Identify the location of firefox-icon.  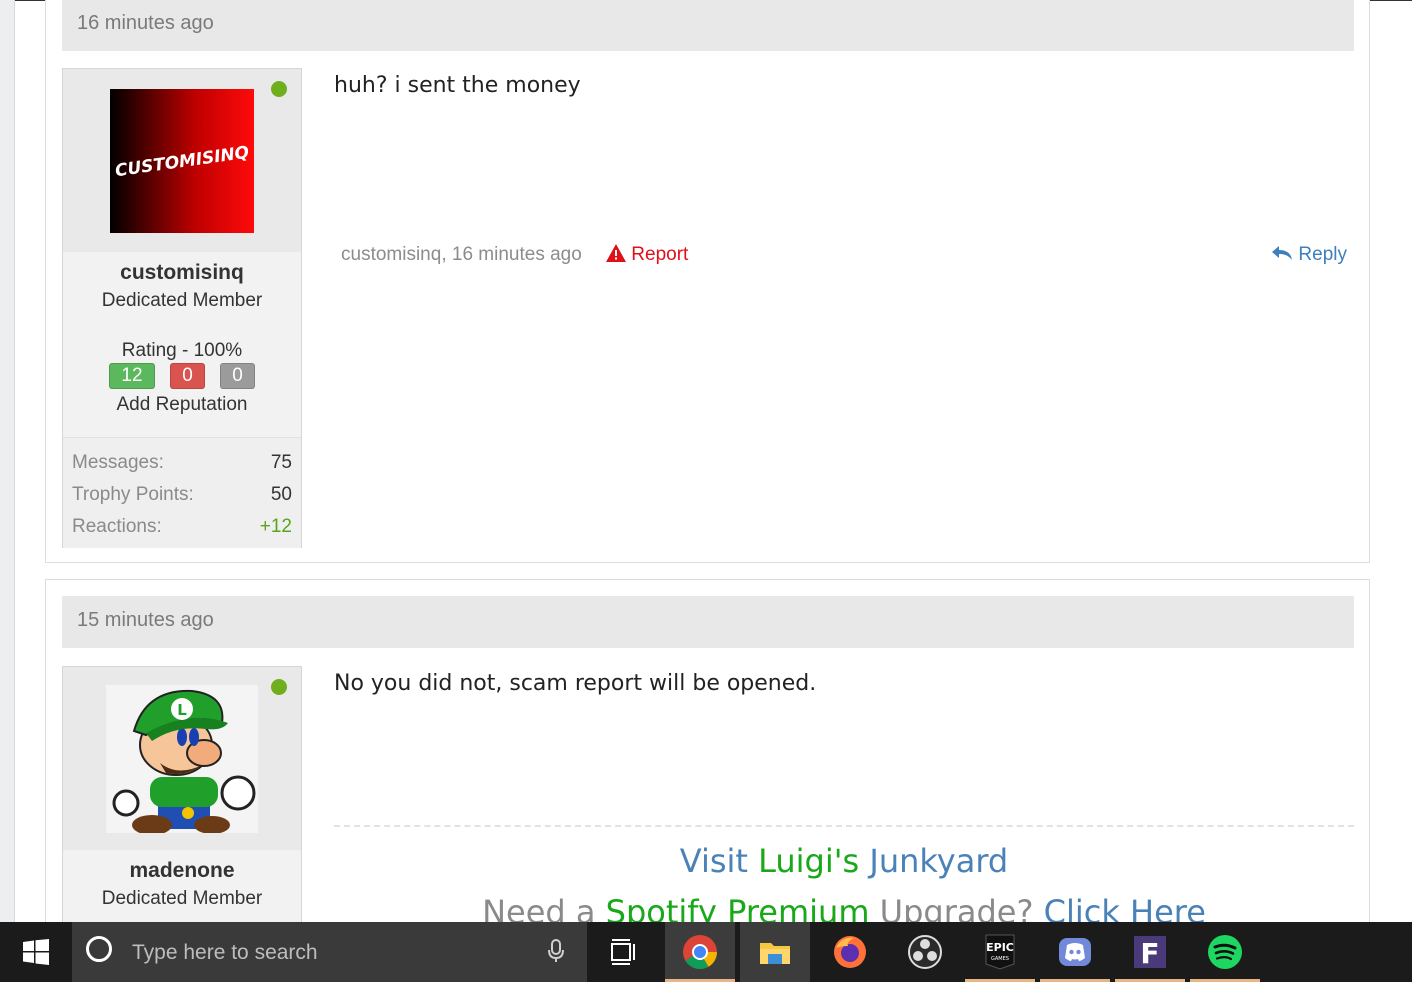
(850, 952).